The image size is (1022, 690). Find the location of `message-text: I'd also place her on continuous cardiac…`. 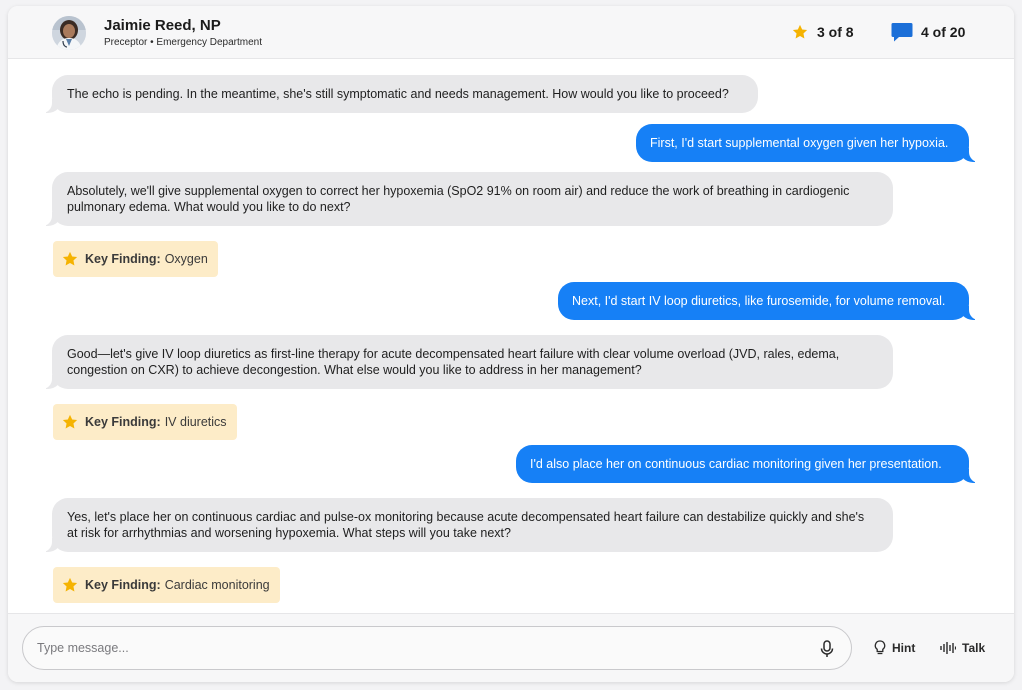

message-text: I'd also place her on continuous cardiac… is located at coordinates (736, 464).